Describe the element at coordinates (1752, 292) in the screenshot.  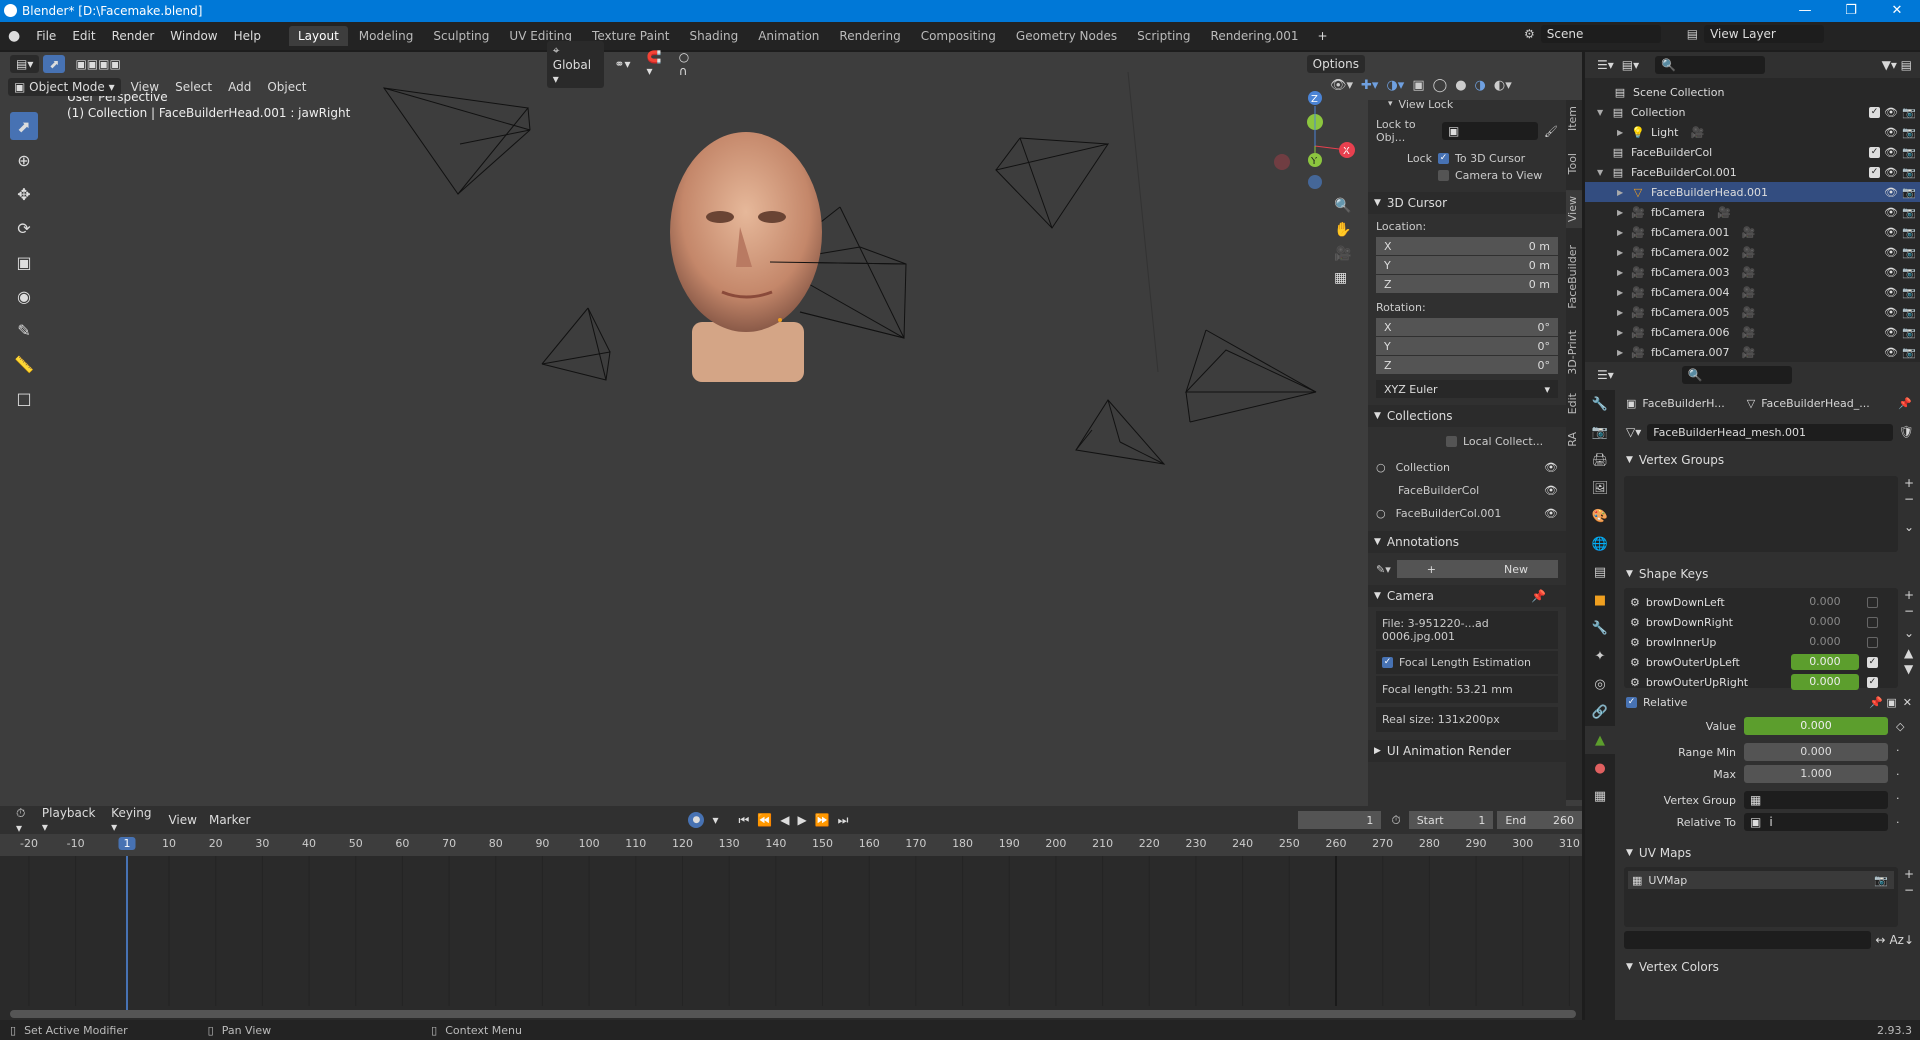
I see `outliner-row: ▶ 🎥 fbCamera.004 🎥 👁 📷` at that location.